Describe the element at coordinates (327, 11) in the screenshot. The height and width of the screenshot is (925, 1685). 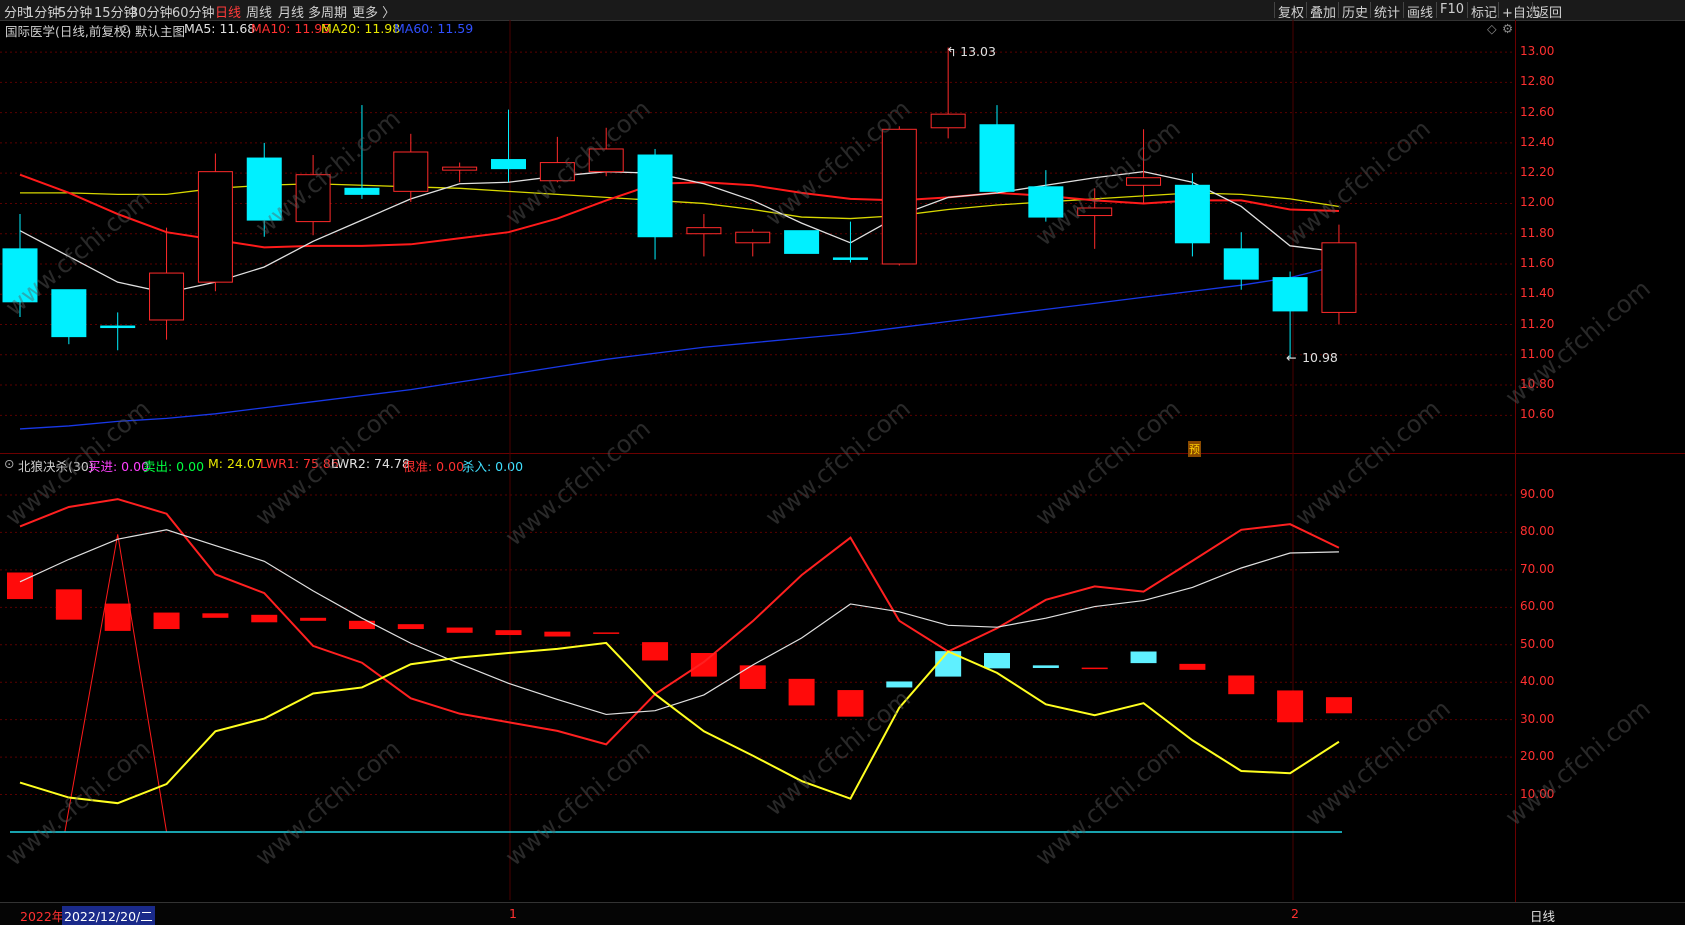
I see `period-tab: 多周期` at that location.